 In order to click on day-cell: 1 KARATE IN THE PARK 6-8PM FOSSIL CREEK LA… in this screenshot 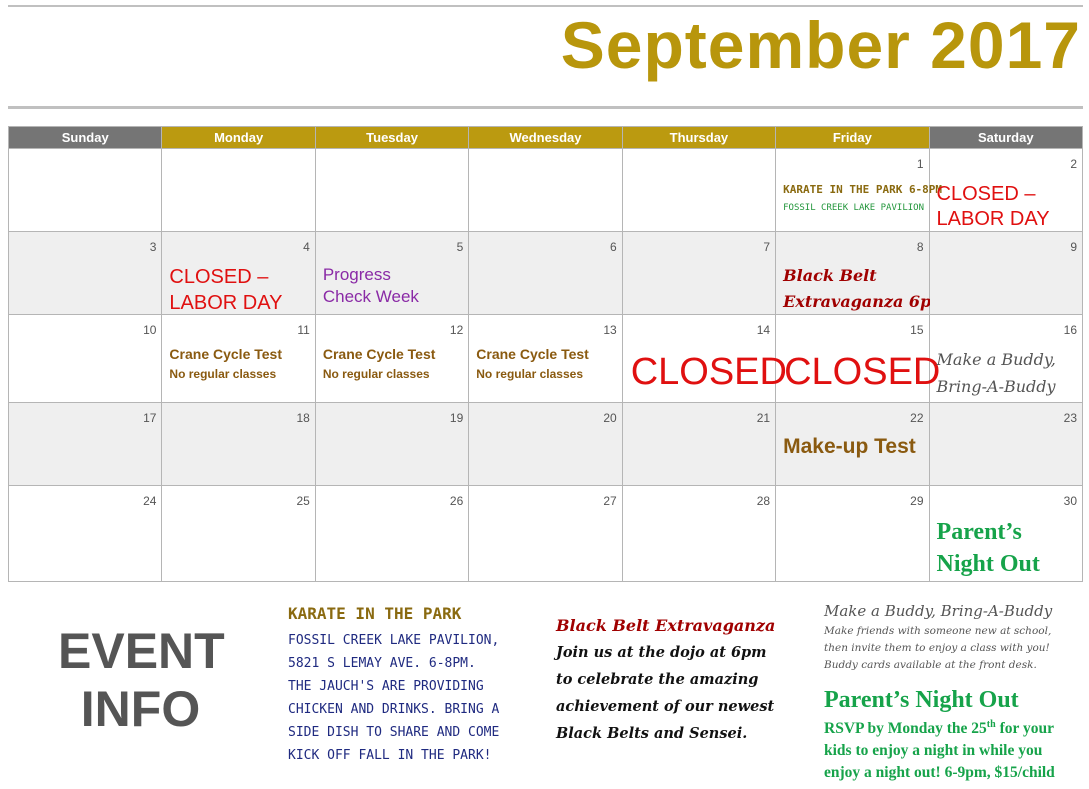, I will do `click(858, 190)`.